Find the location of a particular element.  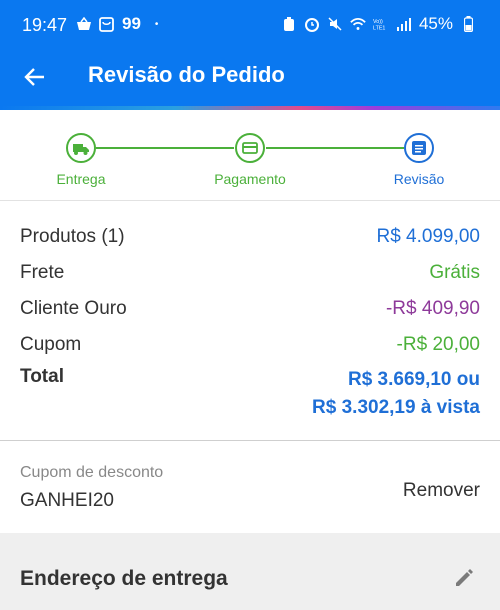

signal-icon is located at coordinates (404, 24).